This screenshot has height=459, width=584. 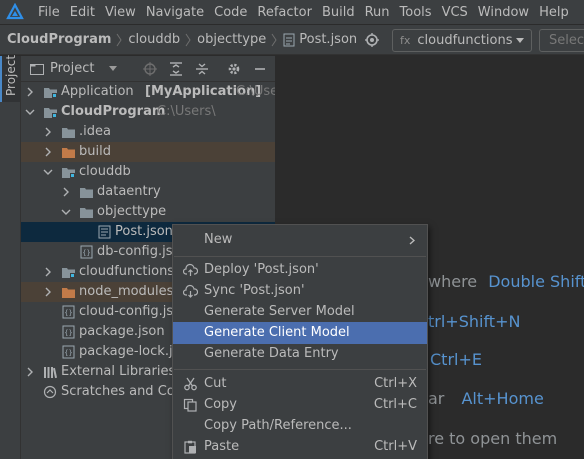 I want to click on menu-build: Build, so click(x=338, y=12).